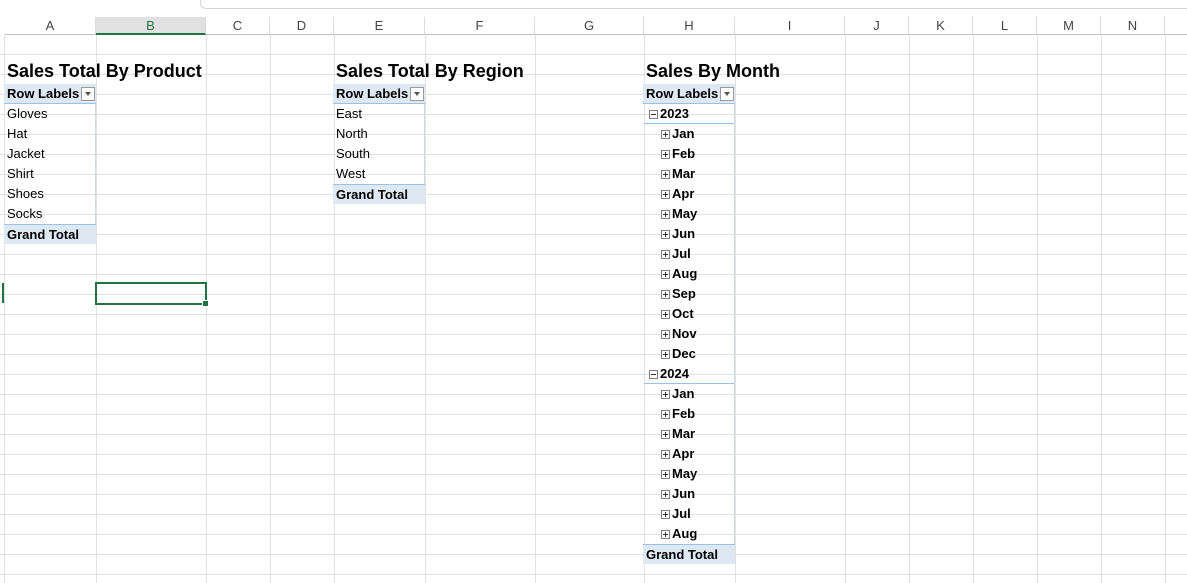 The width and height of the screenshot is (1187, 583). What do you see at coordinates (683, 393) in the screenshot?
I see `month-label: Jan` at bounding box center [683, 393].